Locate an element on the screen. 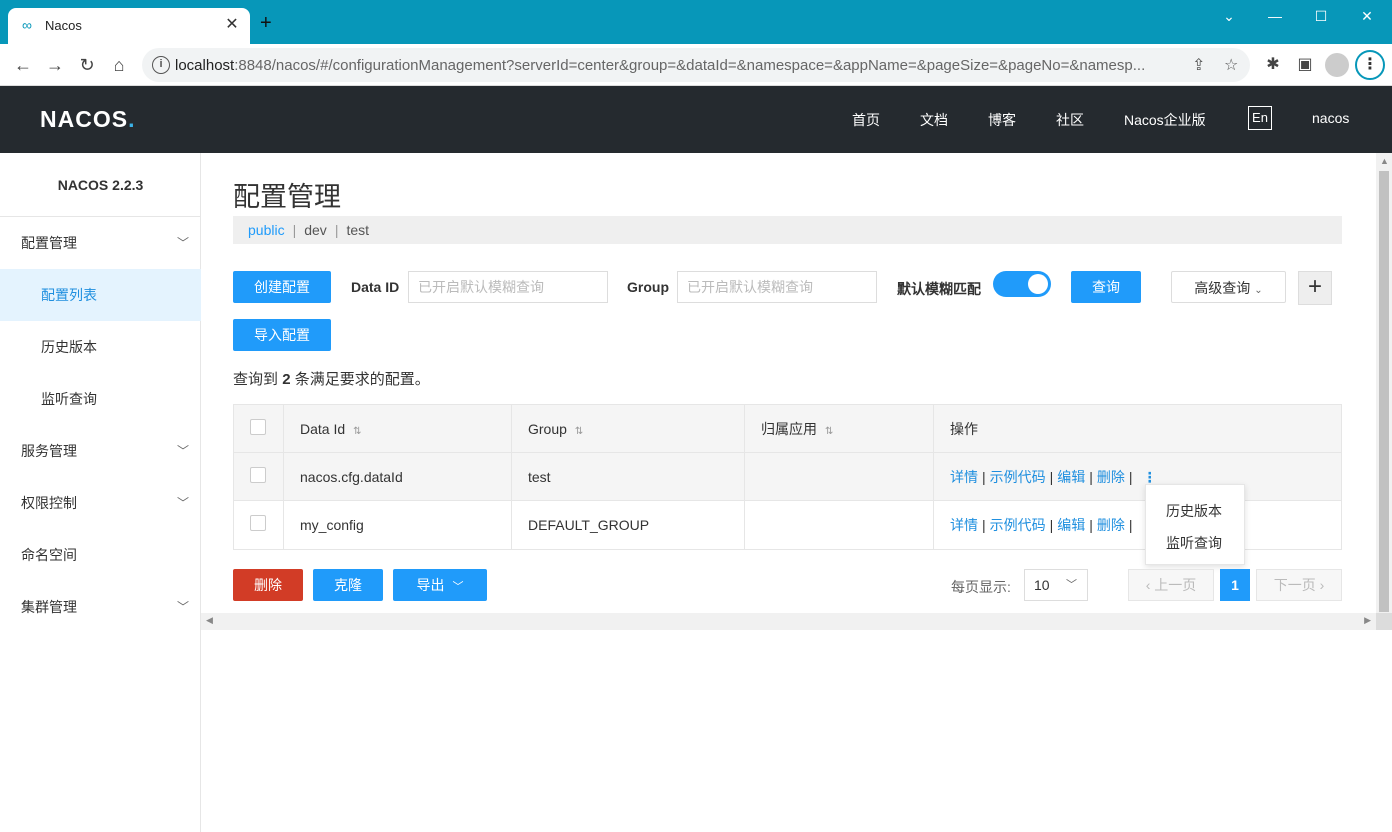 Image resolution: width=1392 pixels, height=832 pixels. group-input: 已开启默认模糊查询 is located at coordinates (777, 287).